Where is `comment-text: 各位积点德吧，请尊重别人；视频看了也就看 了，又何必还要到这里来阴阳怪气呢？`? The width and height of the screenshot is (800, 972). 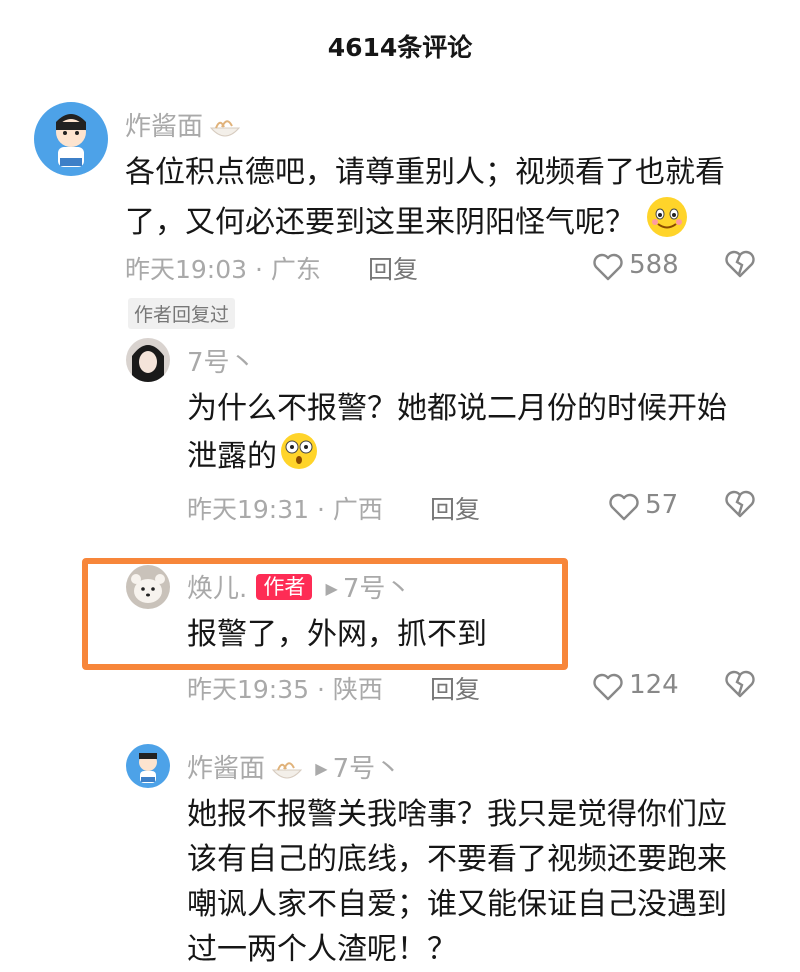
comment-text: 各位积点德吧，请尊重别人；视频看了也就看 了，又何必还要到这里来阴阳怪气呢？ is located at coordinates (425, 201).